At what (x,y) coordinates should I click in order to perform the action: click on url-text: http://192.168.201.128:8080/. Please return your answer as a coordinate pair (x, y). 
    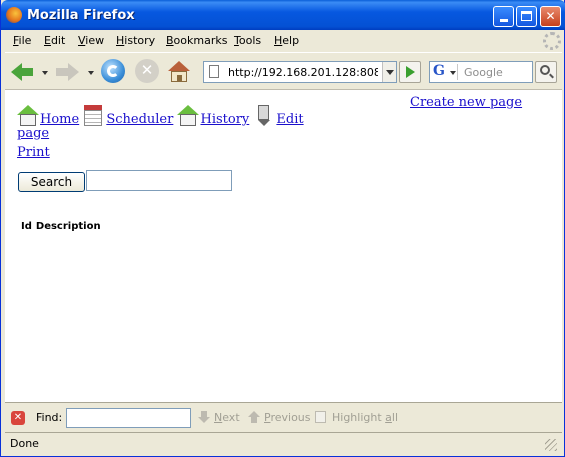
    Looking at the image, I should click on (303, 72).